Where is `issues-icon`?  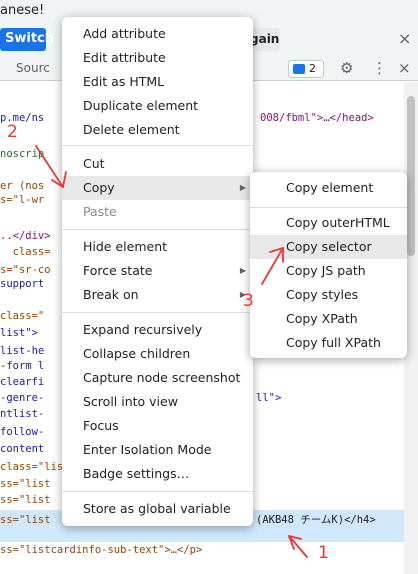 issues-icon is located at coordinates (299, 69).